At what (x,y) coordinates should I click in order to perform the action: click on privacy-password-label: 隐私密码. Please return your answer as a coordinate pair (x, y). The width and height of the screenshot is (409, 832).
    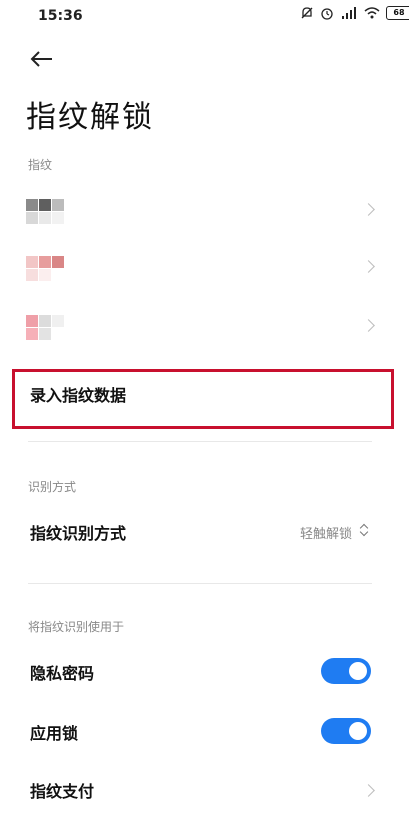
    Looking at the image, I should click on (62, 673).